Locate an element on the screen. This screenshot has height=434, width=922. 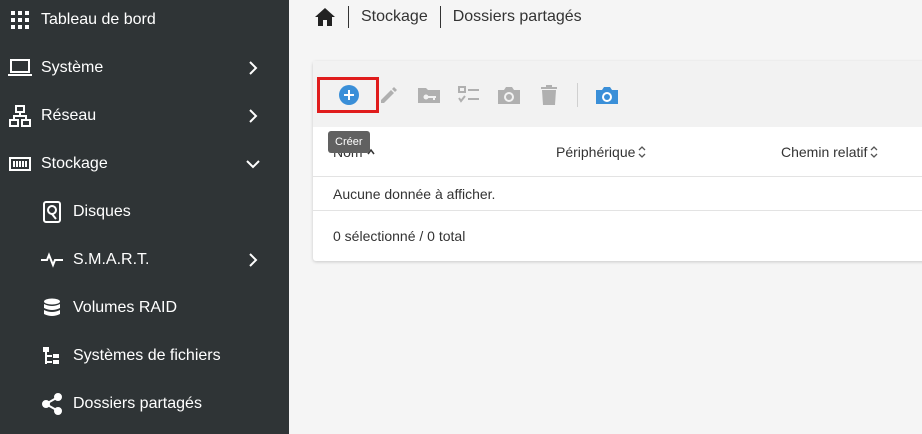
toolbar is located at coordinates (617, 94).